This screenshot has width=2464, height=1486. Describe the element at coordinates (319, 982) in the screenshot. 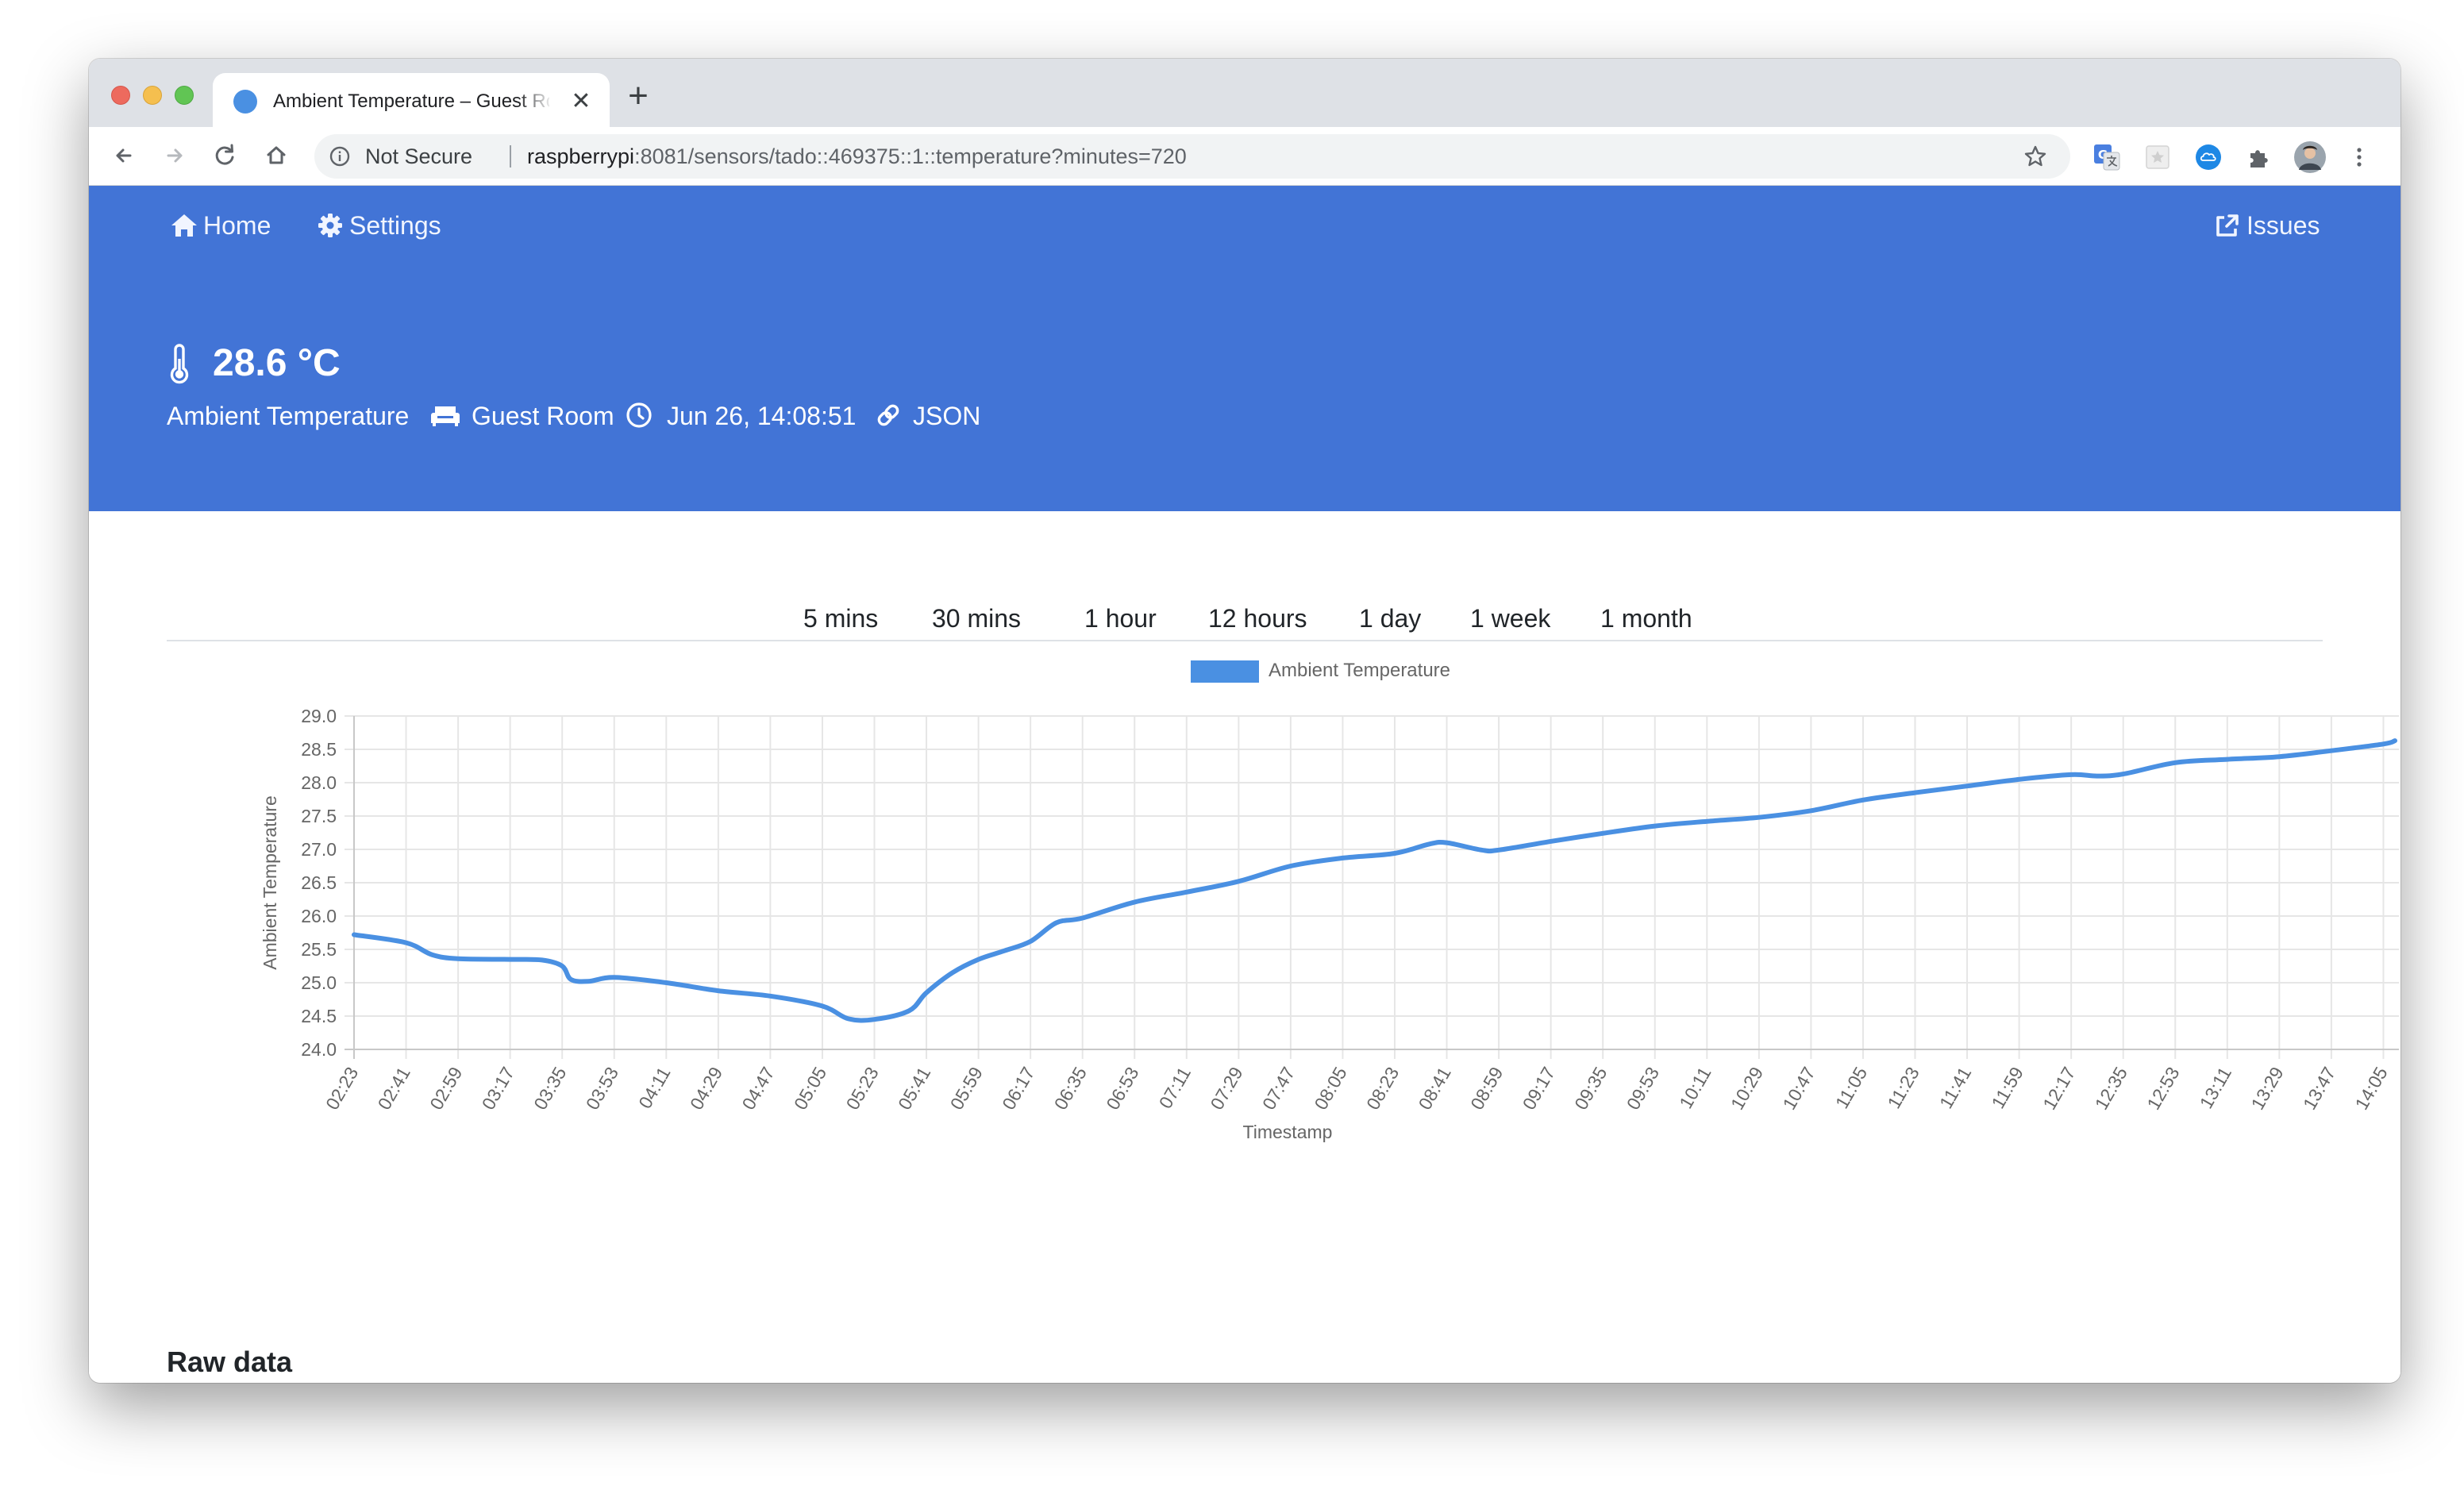

I see `y-tick-label: 25.0` at that location.